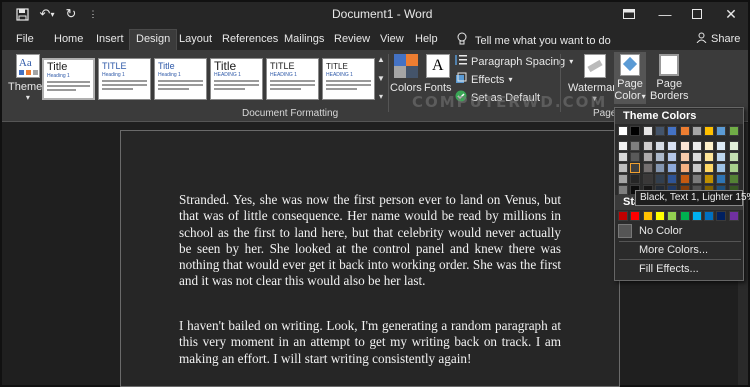 The height and width of the screenshot is (387, 750). Describe the element at coordinates (68, 79) in the screenshot. I see `style-thumb-1: Title Heading 1` at that location.